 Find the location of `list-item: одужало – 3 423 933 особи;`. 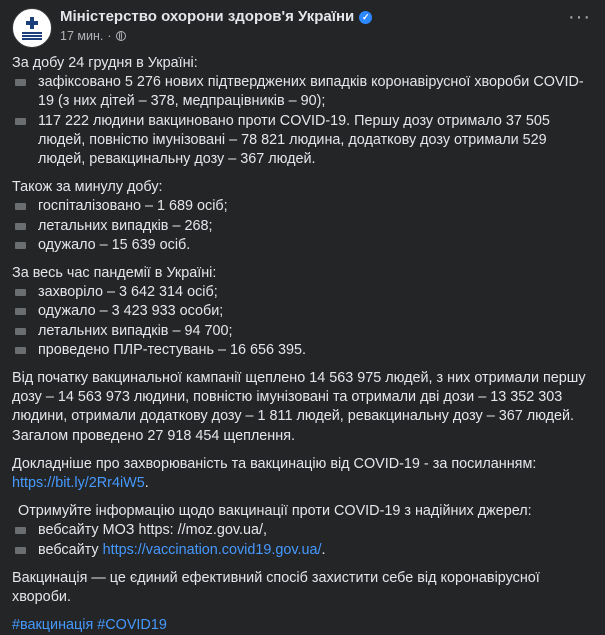

list-item: одужало – 3 423 933 особи; is located at coordinates (302, 311).